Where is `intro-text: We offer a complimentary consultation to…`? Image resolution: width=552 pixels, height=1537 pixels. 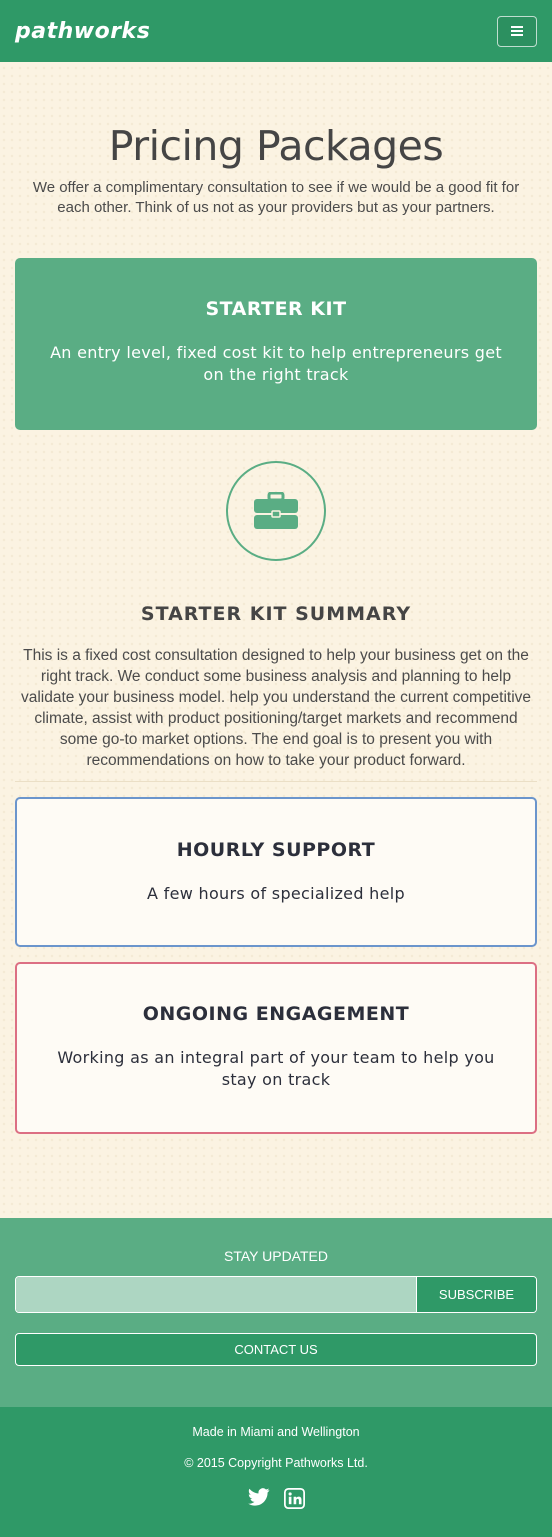 intro-text: We offer a complimentary consultation to… is located at coordinates (276, 197).